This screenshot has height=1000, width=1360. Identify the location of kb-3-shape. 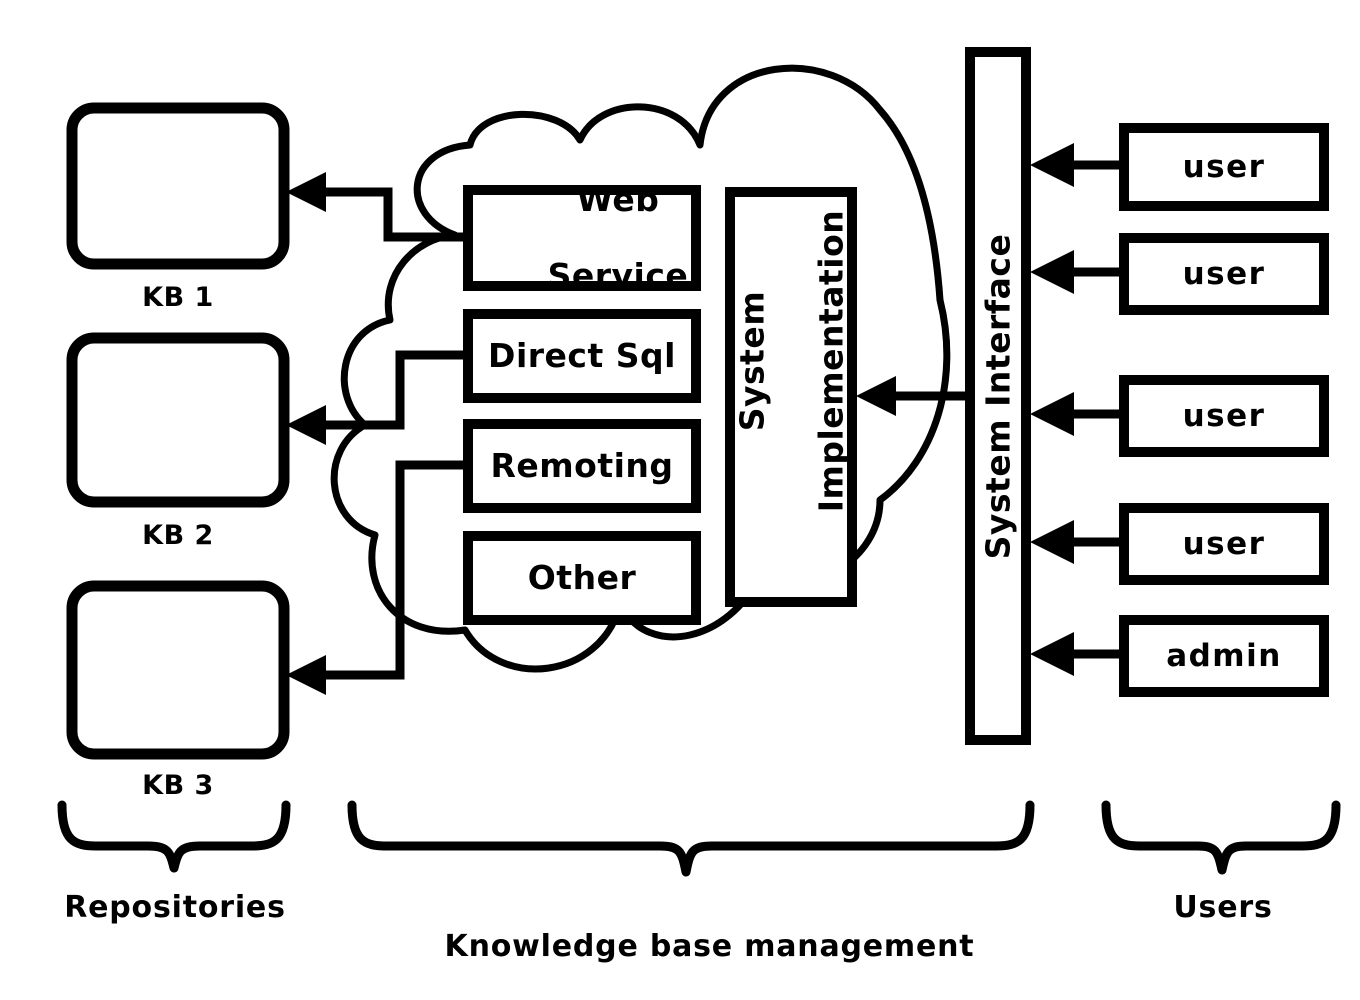
(178, 670).